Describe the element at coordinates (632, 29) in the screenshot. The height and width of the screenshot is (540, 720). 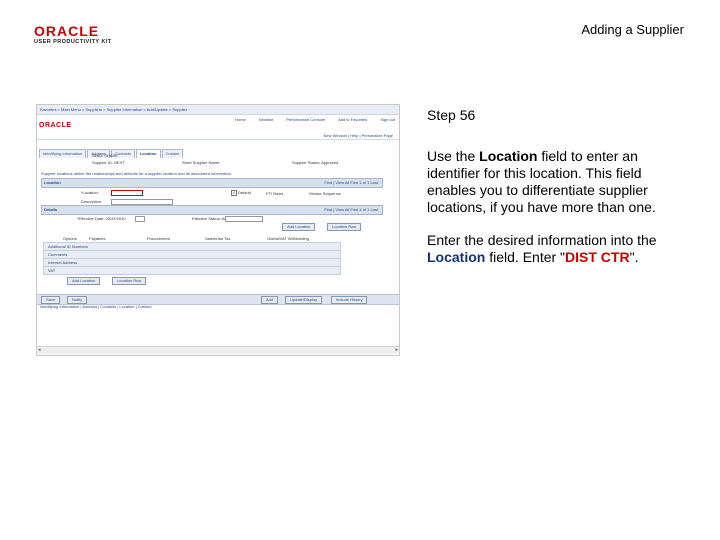
I see `page-title: Adding a Supplier` at that location.